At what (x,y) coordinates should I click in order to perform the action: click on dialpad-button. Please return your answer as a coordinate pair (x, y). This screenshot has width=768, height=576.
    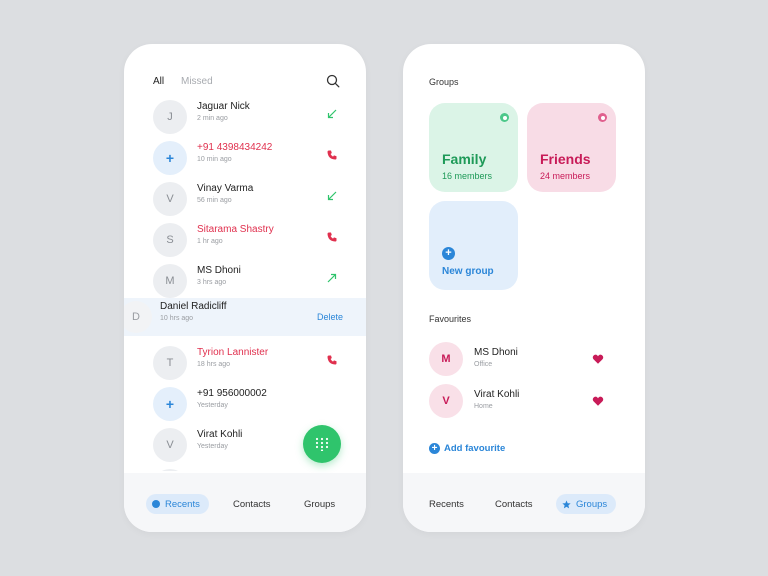
    Looking at the image, I should click on (322, 444).